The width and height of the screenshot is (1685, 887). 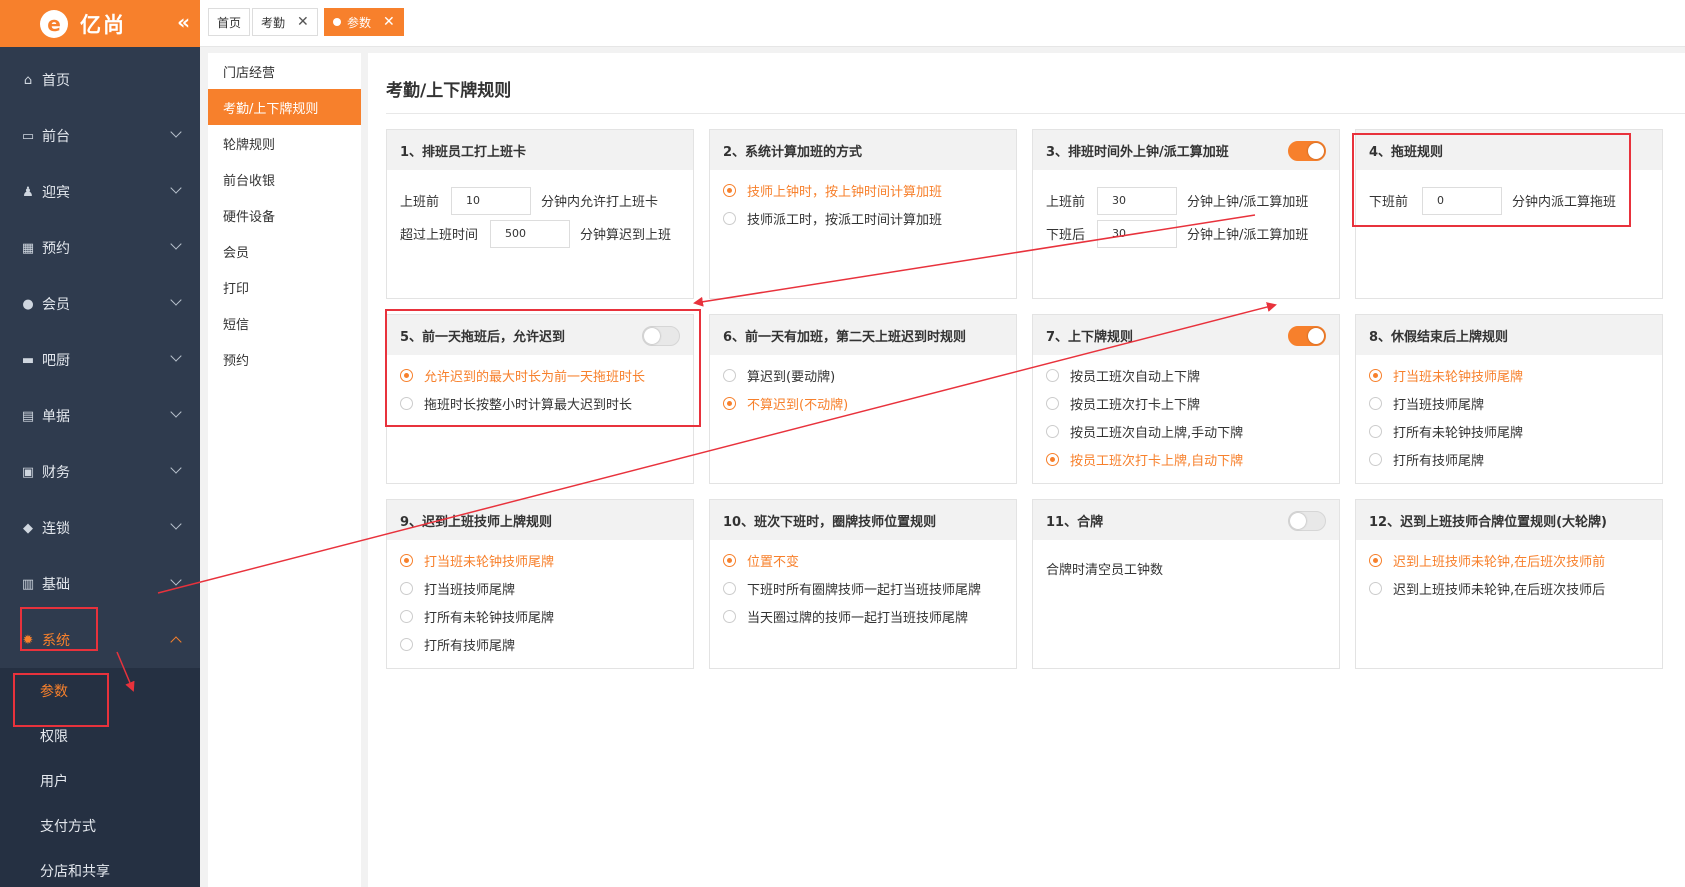 What do you see at coordinates (661, 336) in the screenshot?
I see `allow-late-toggle` at bounding box center [661, 336].